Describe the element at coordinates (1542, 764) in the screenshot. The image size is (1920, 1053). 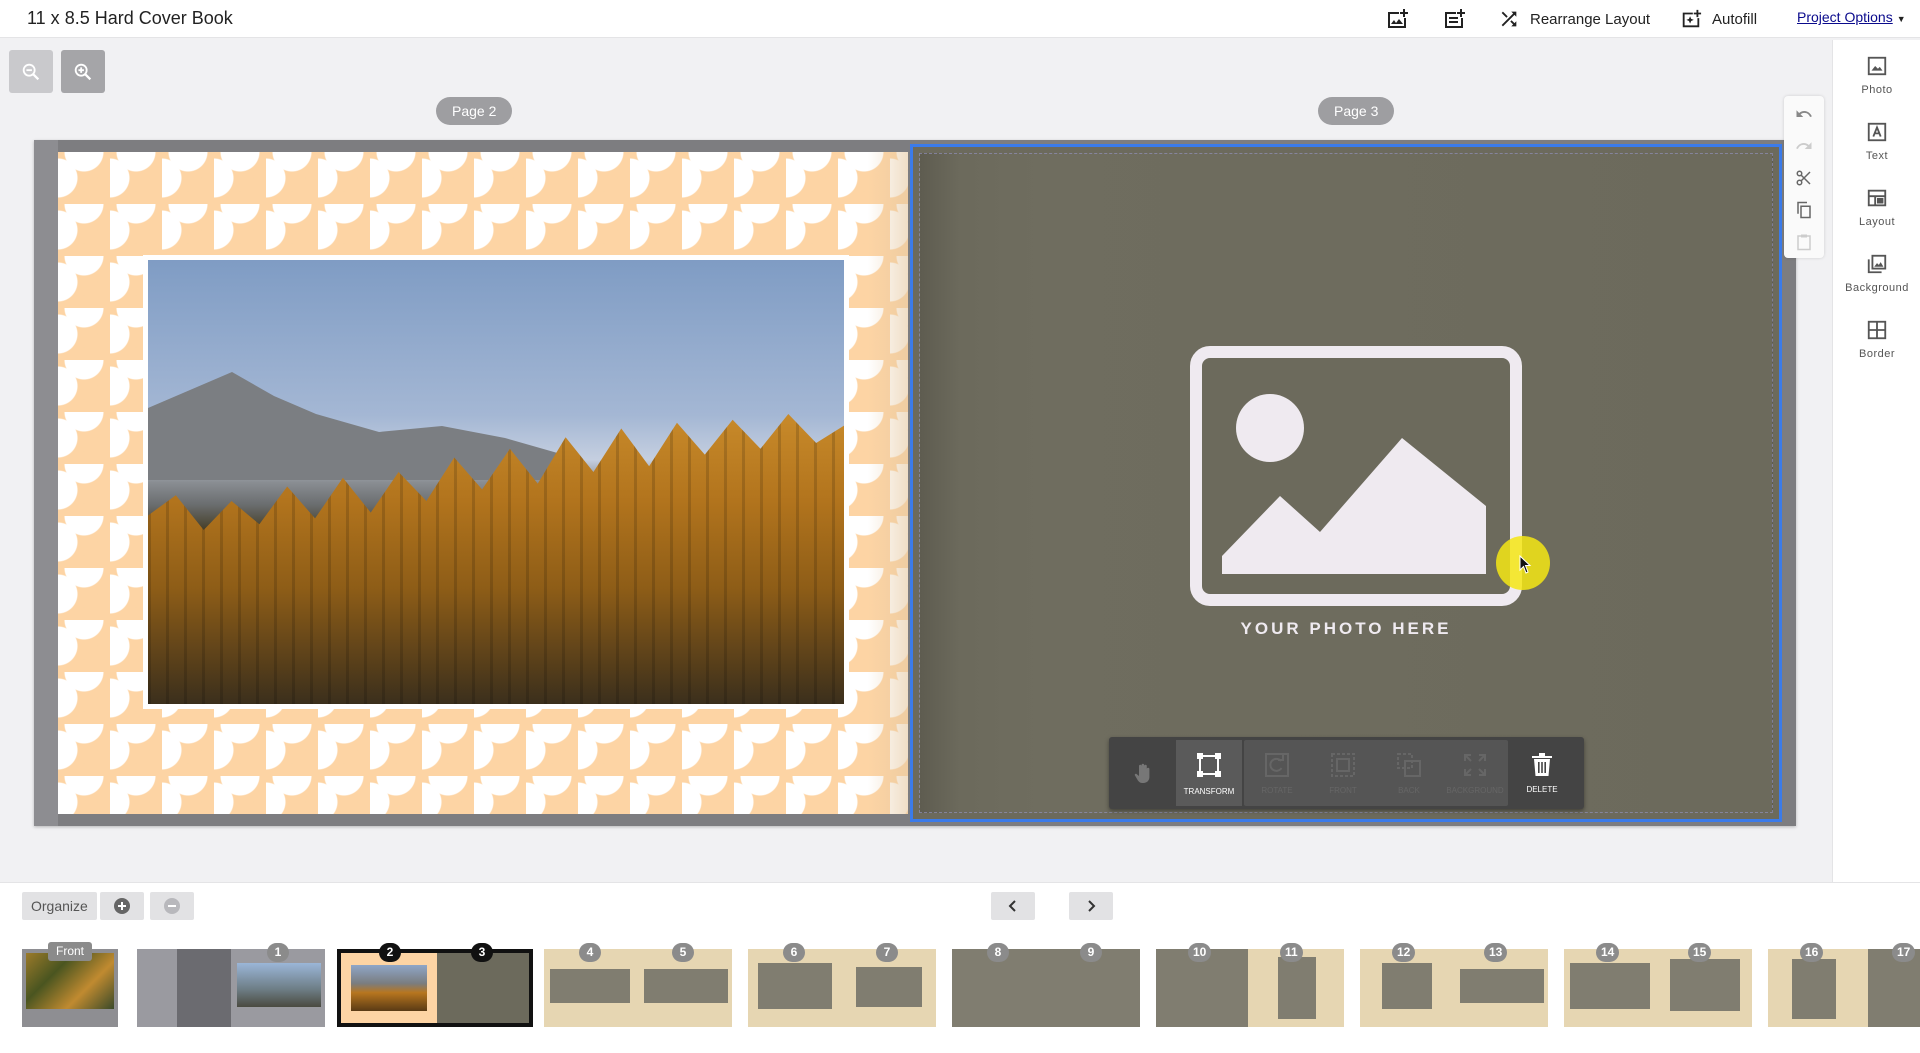
I see `trash-icon` at that location.